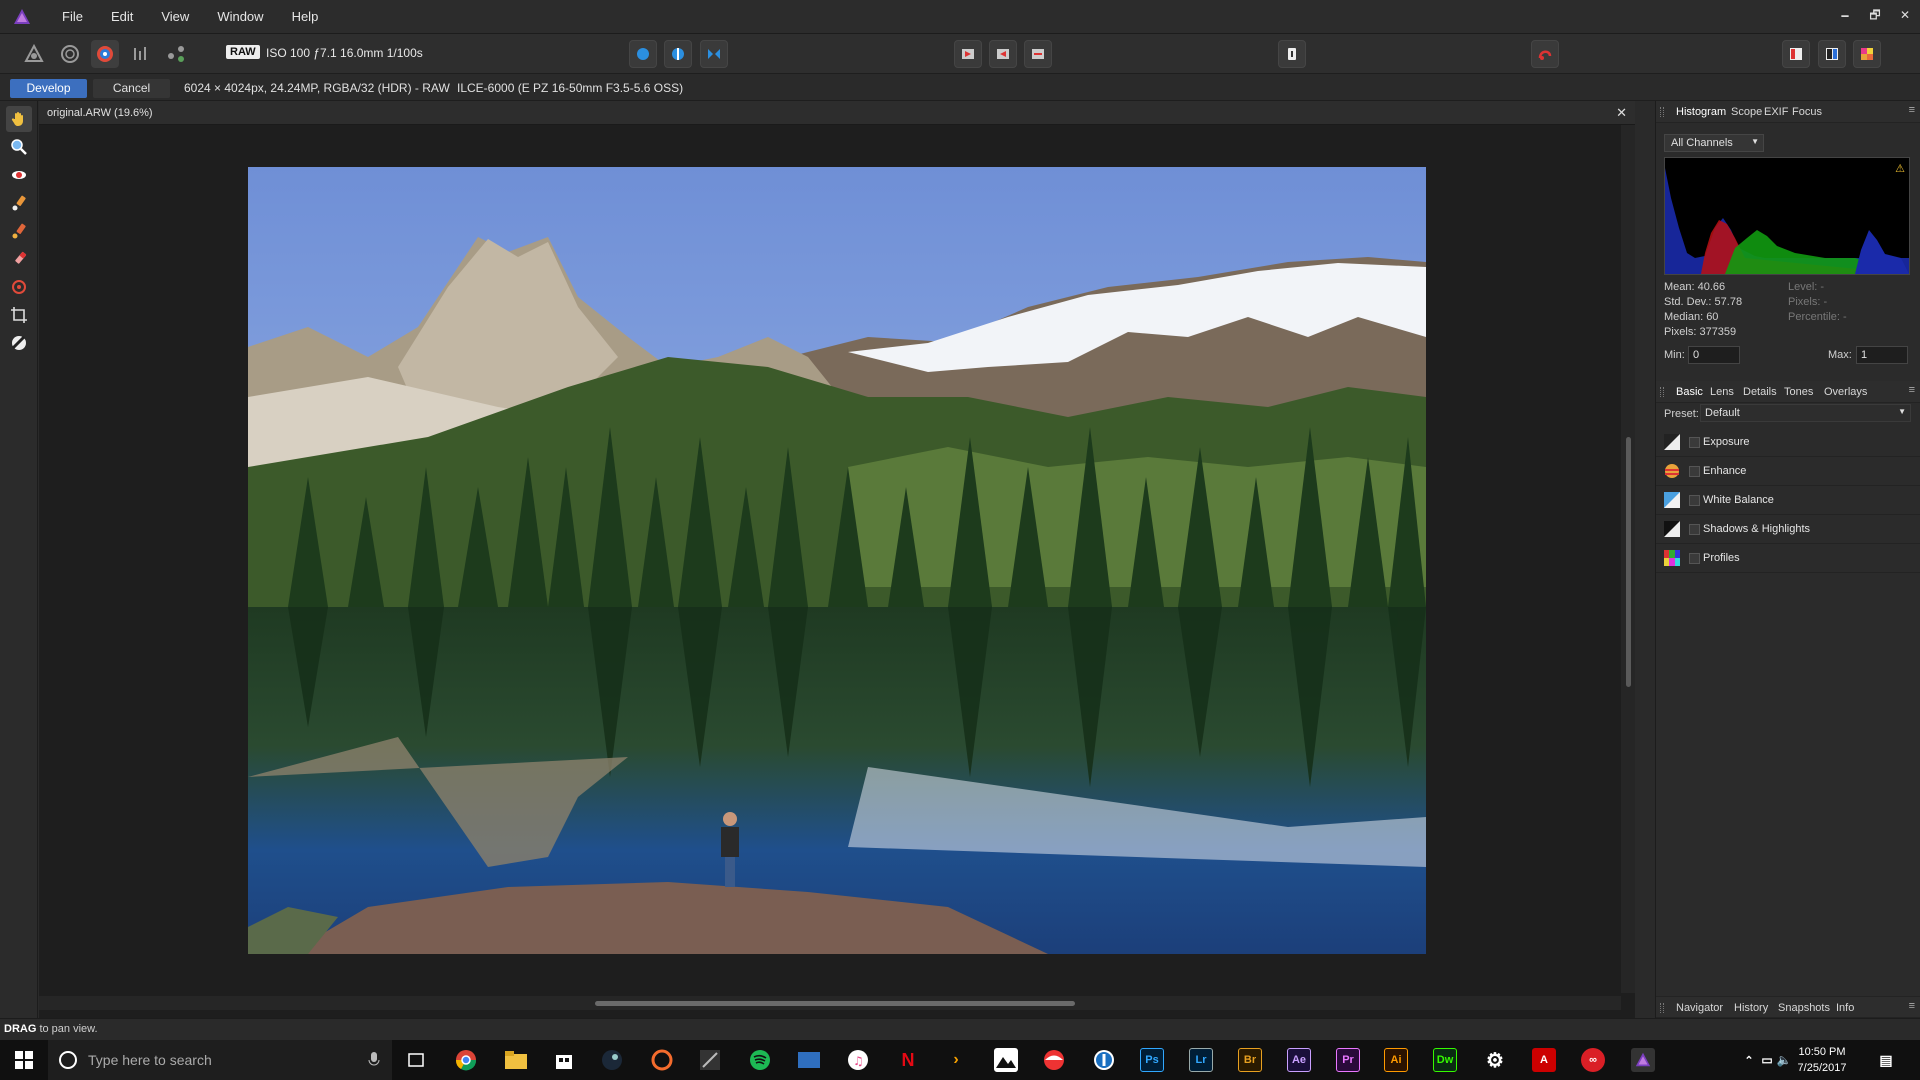 This screenshot has width=1920, height=1080. I want to click on settings-gear-icon: ⚙, so click(1495, 1060).